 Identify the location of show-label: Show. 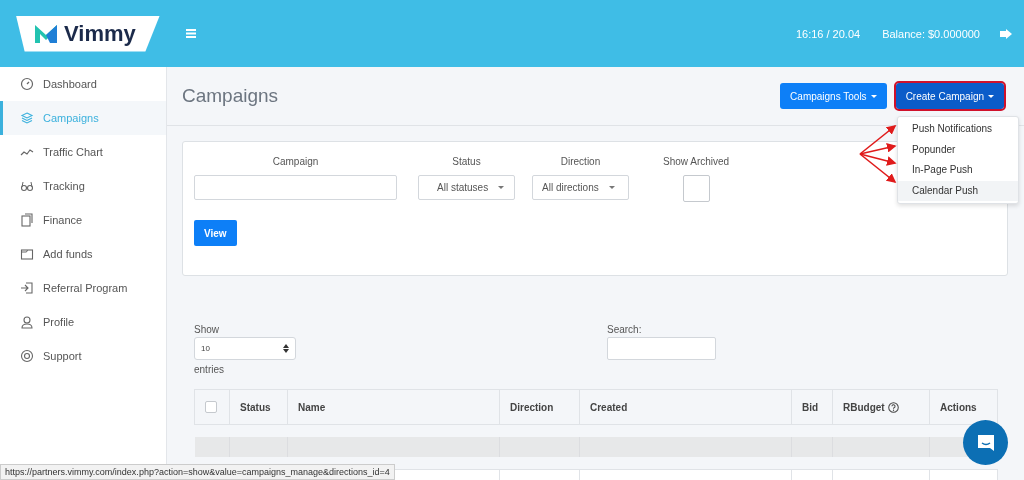
(207, 329).